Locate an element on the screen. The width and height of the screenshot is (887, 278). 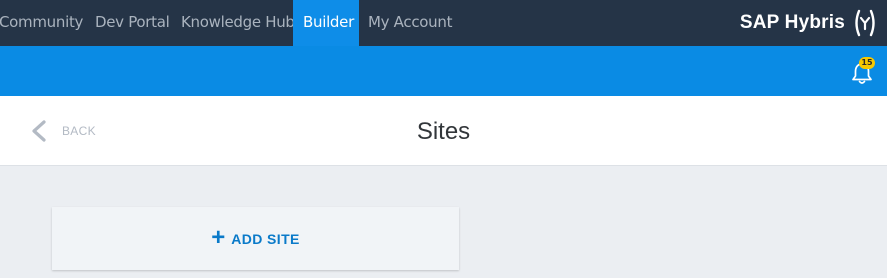
add-site-button: + ADD SITE is located at coordinates (255, 238).